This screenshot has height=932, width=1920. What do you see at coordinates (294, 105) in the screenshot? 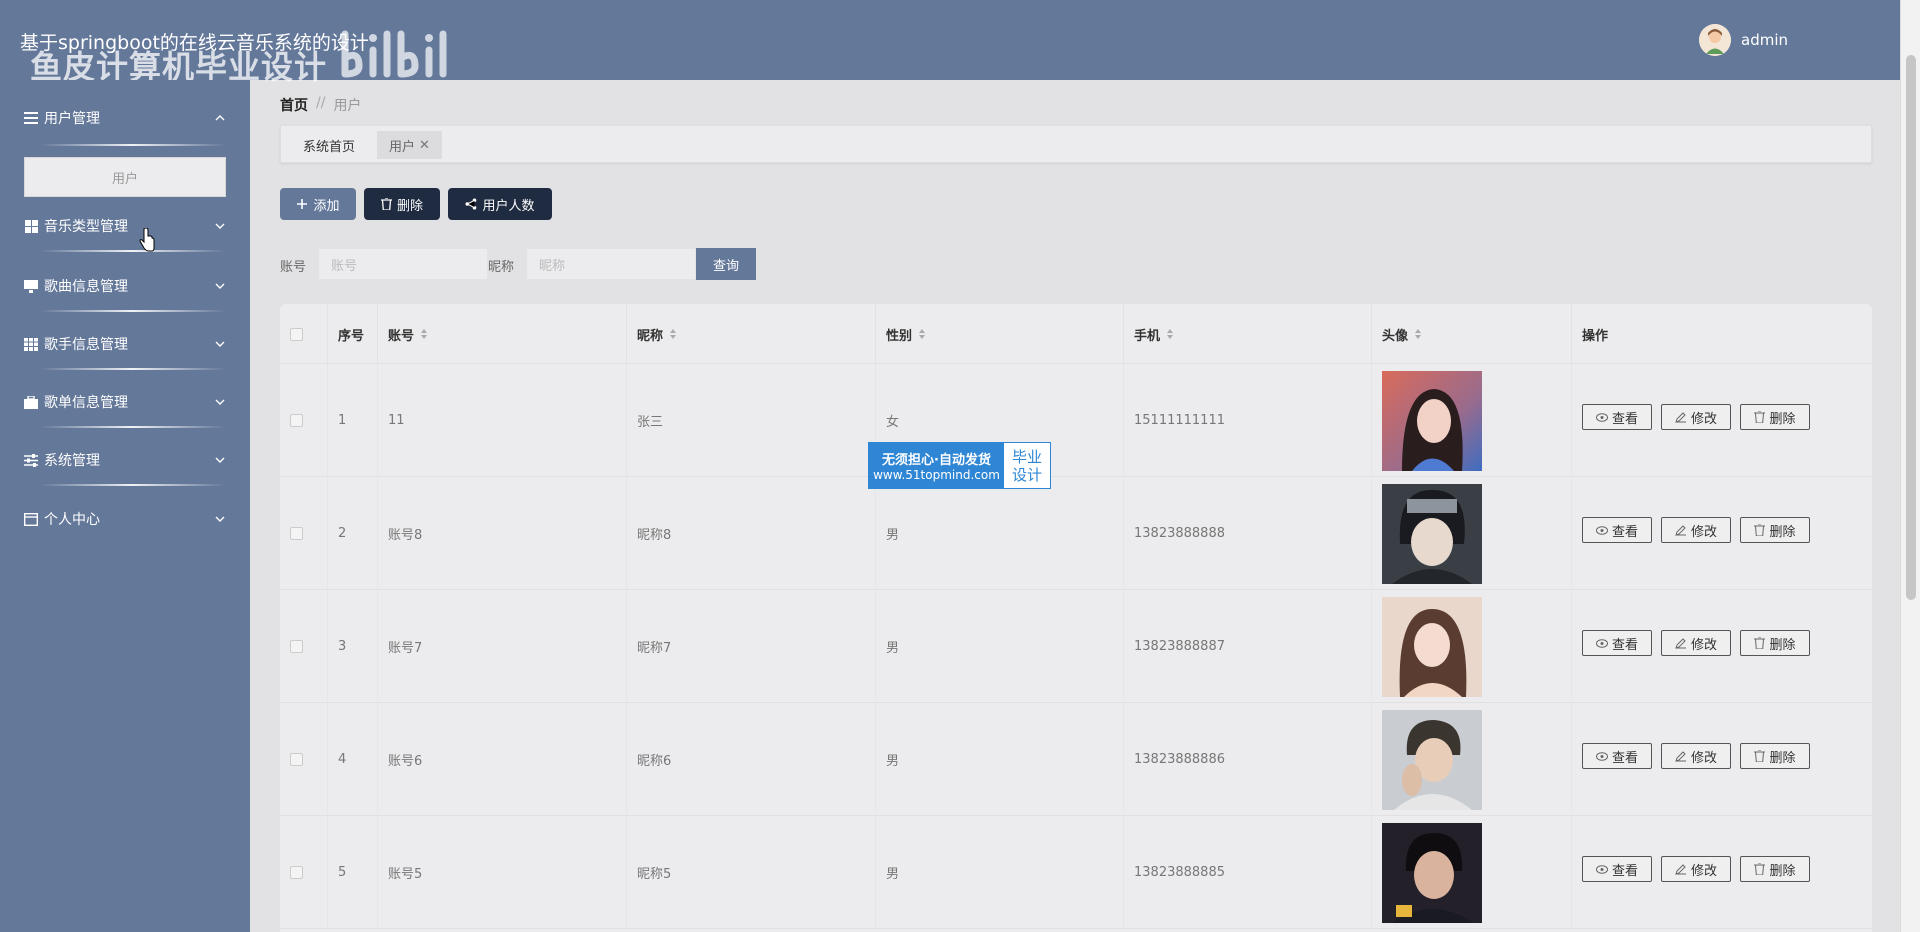
I see `breadcrumb-home: 首页` at bounding box center [294, 105].